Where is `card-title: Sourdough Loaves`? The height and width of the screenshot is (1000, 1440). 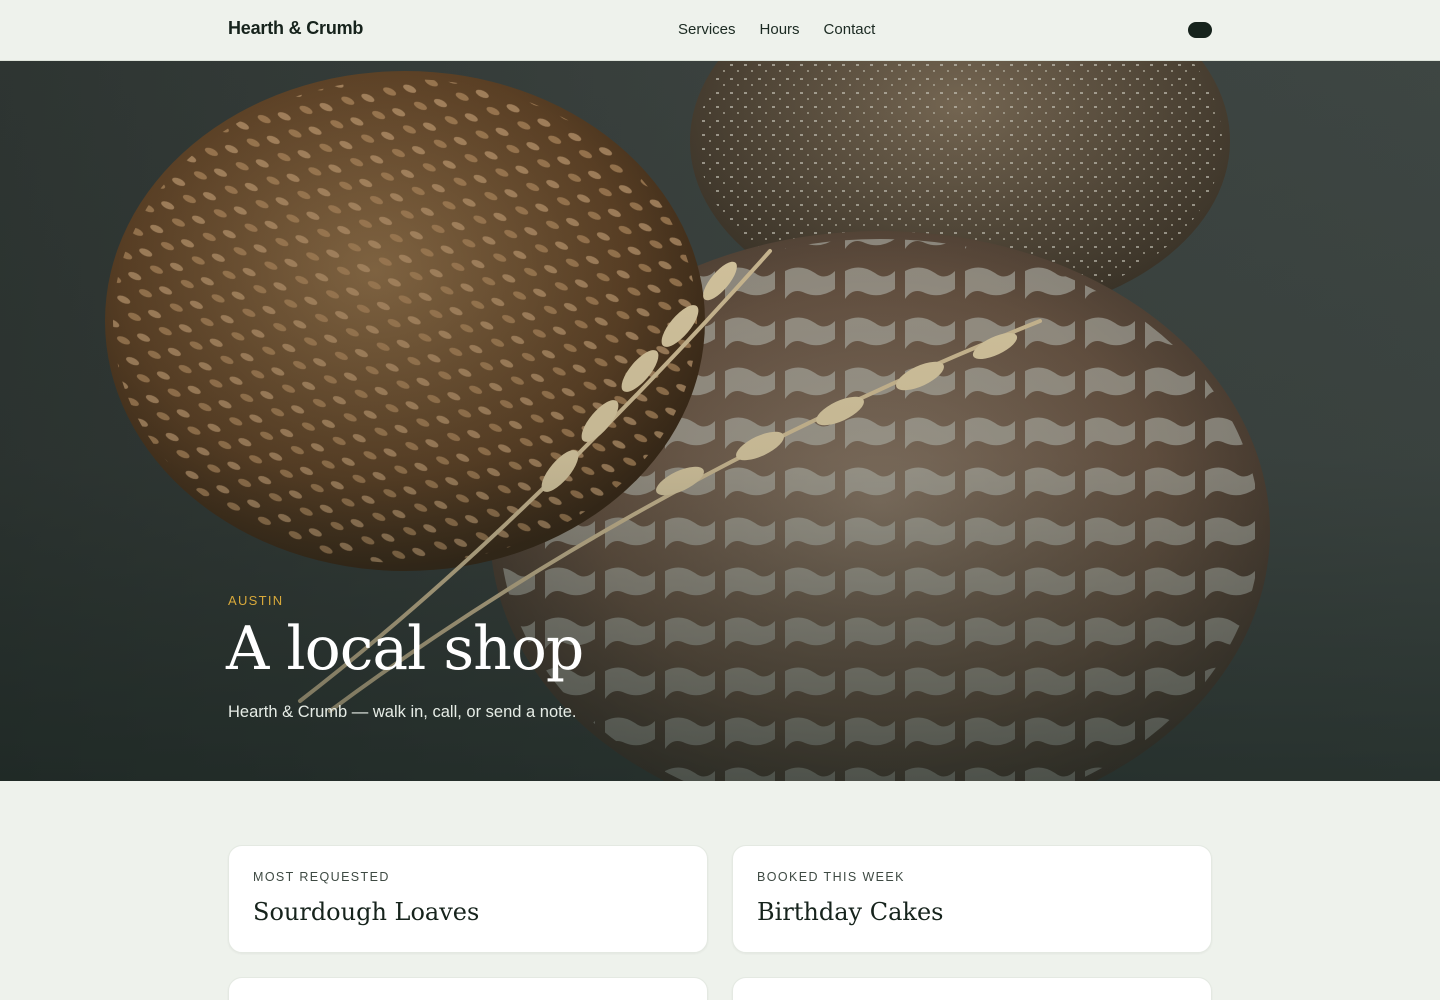 card-title: Sourdough Loaves is located at coordinates (366, 912).